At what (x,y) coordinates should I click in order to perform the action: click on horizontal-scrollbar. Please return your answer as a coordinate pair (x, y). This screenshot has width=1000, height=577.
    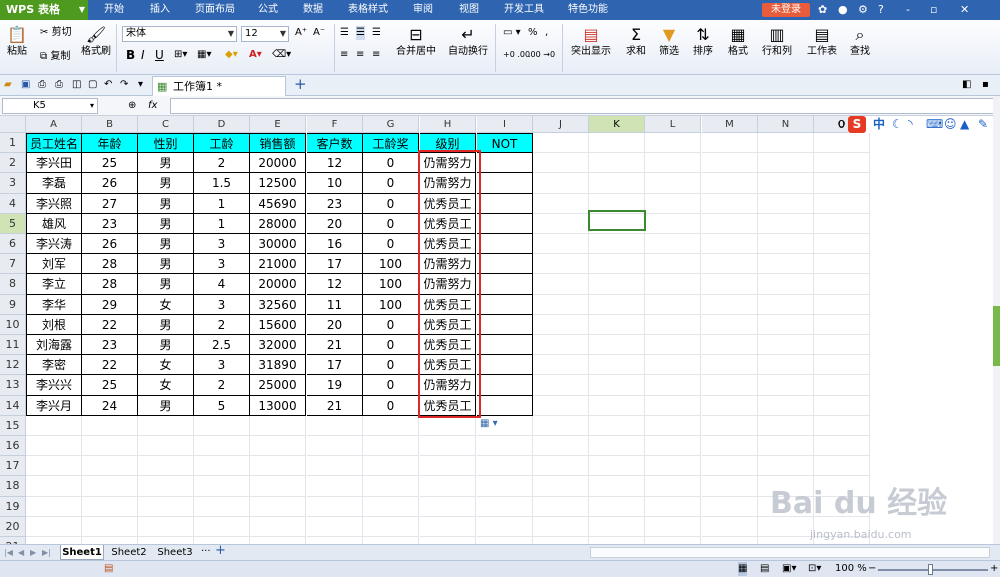
    Looking at the image, I should click on (790, 552).